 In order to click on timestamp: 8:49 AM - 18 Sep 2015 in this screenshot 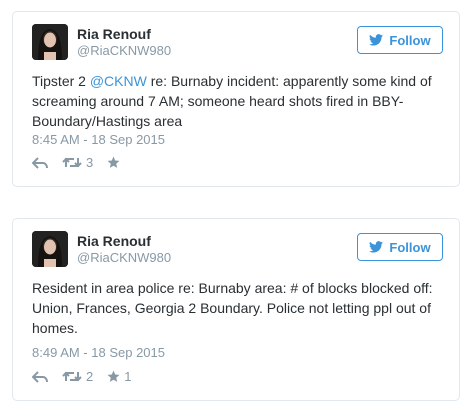, I will do `click(98, 352)`.